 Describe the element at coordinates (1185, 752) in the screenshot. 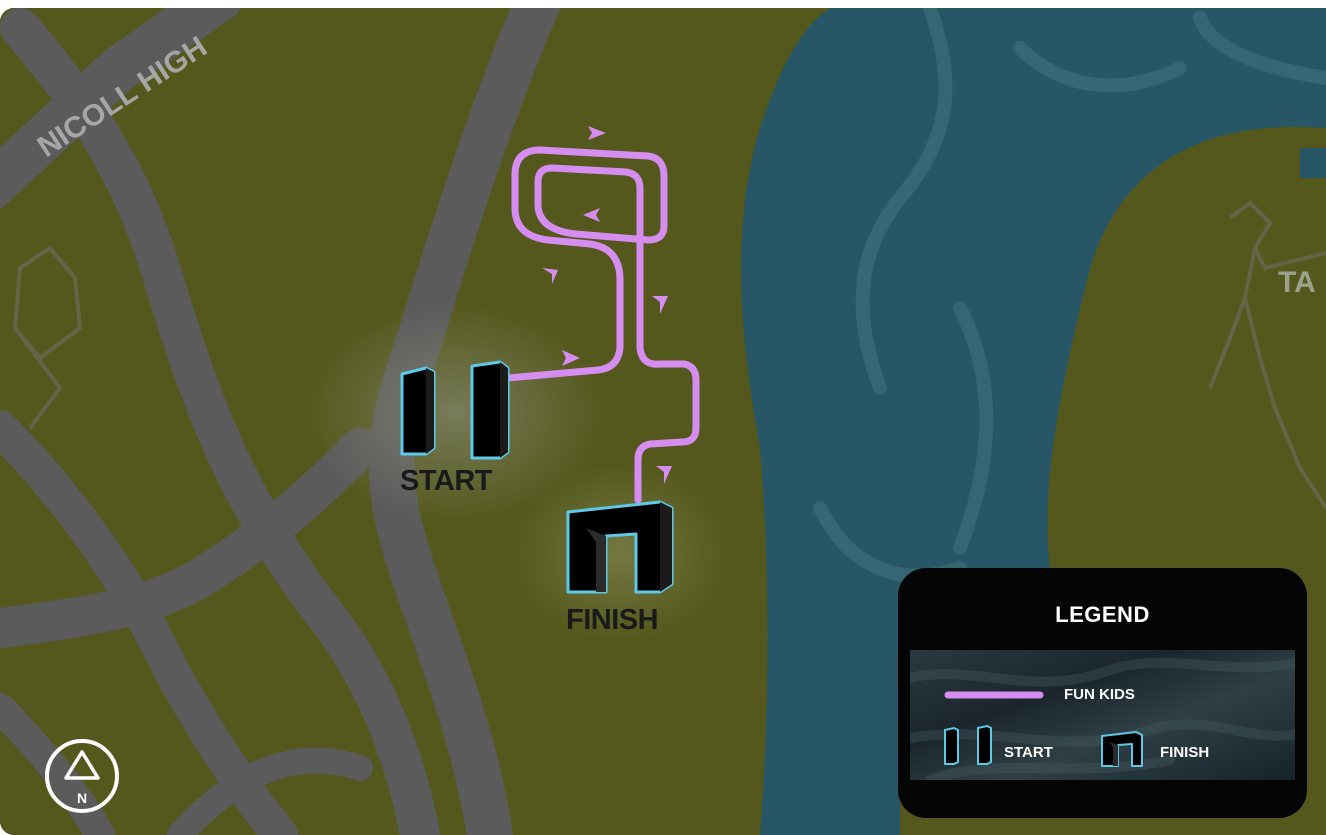

I see `legend-label-finish: FINISH` at that location.